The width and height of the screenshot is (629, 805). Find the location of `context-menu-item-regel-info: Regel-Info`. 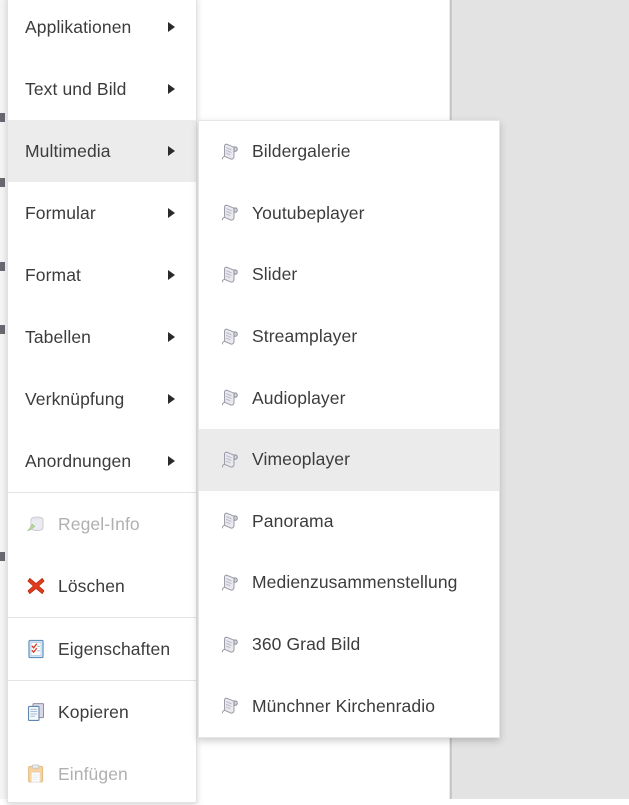

context-menu-item-regel-info: Regel-Info is located at coordinates (102, 524).